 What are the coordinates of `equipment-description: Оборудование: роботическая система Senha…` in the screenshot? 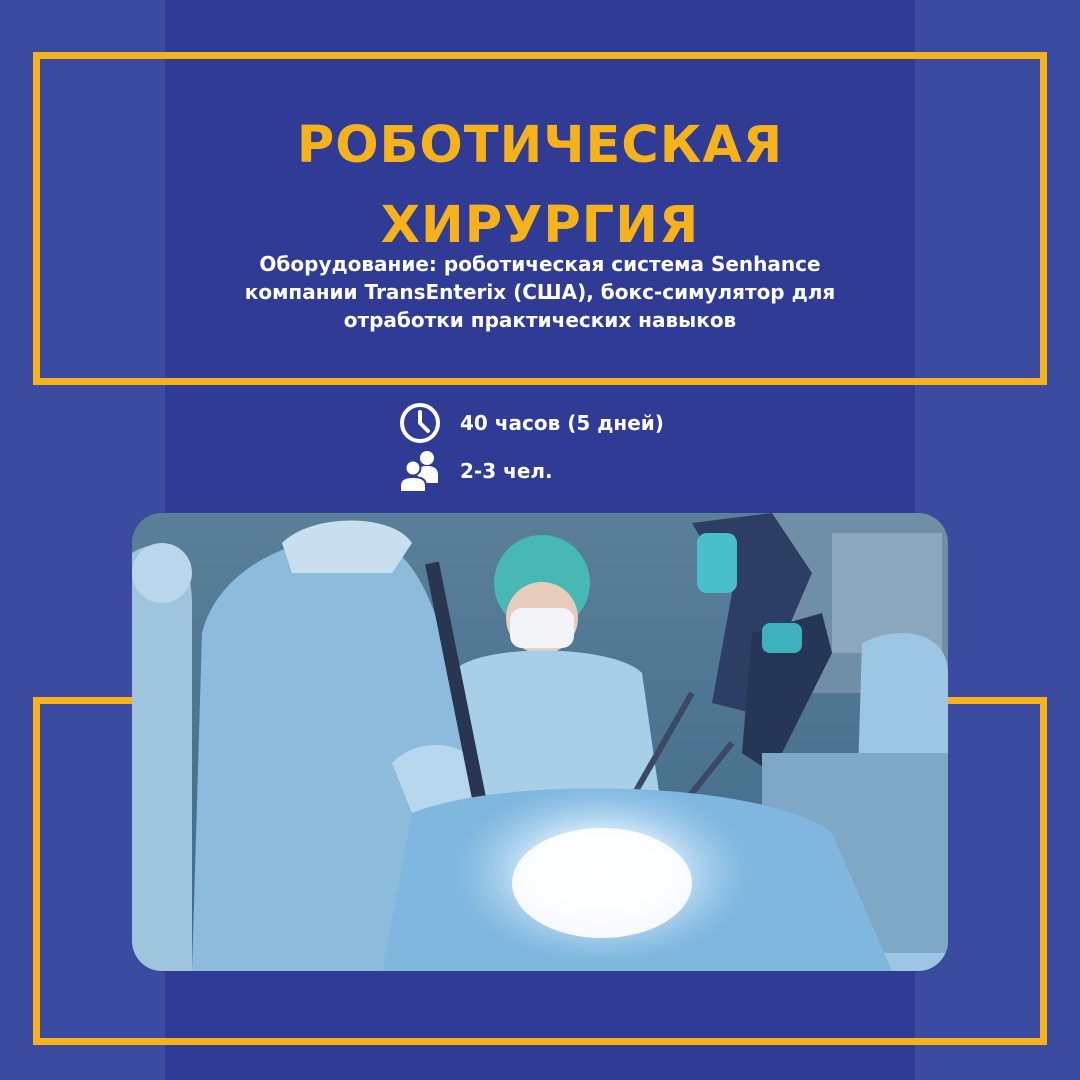 It's located at (540, 292).